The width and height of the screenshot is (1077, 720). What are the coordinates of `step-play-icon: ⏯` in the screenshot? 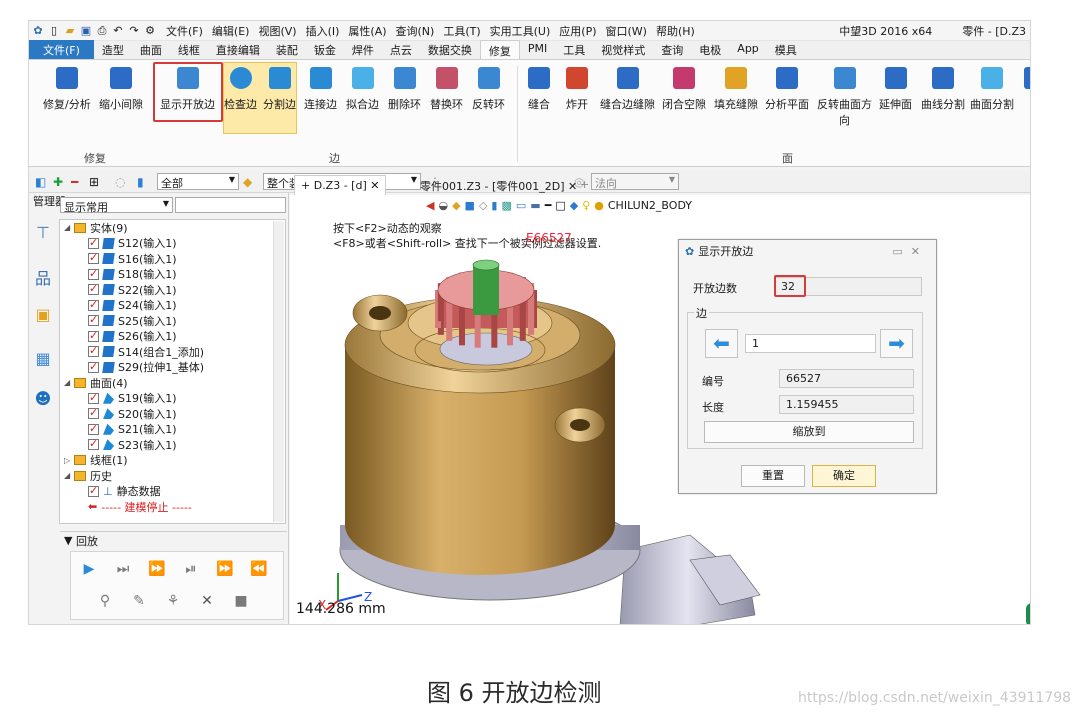 It's located at (191, 569).